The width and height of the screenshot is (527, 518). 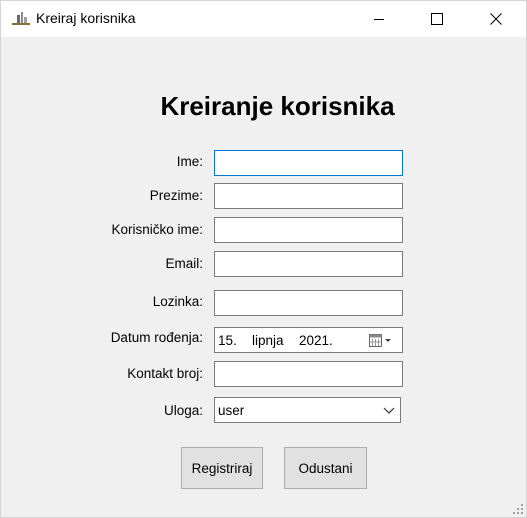 What do you see at coordinates (177, 301) in the screenshot?
I see `lozinka-label: Lozinka:` at bounding box center [177, 301].